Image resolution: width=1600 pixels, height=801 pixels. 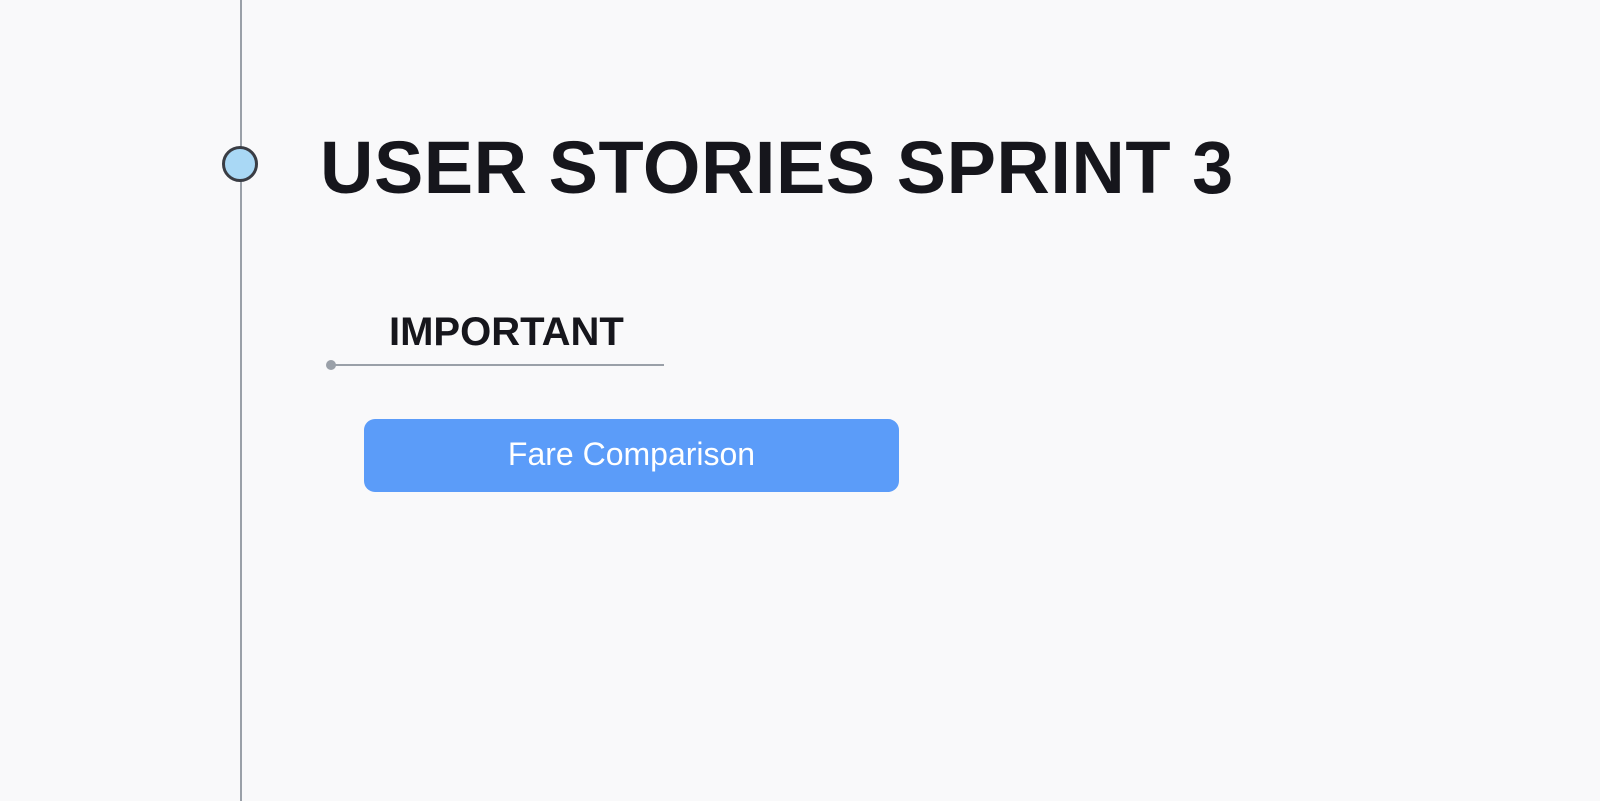 I want to click on timeline-line, so click(x=241, y=400).